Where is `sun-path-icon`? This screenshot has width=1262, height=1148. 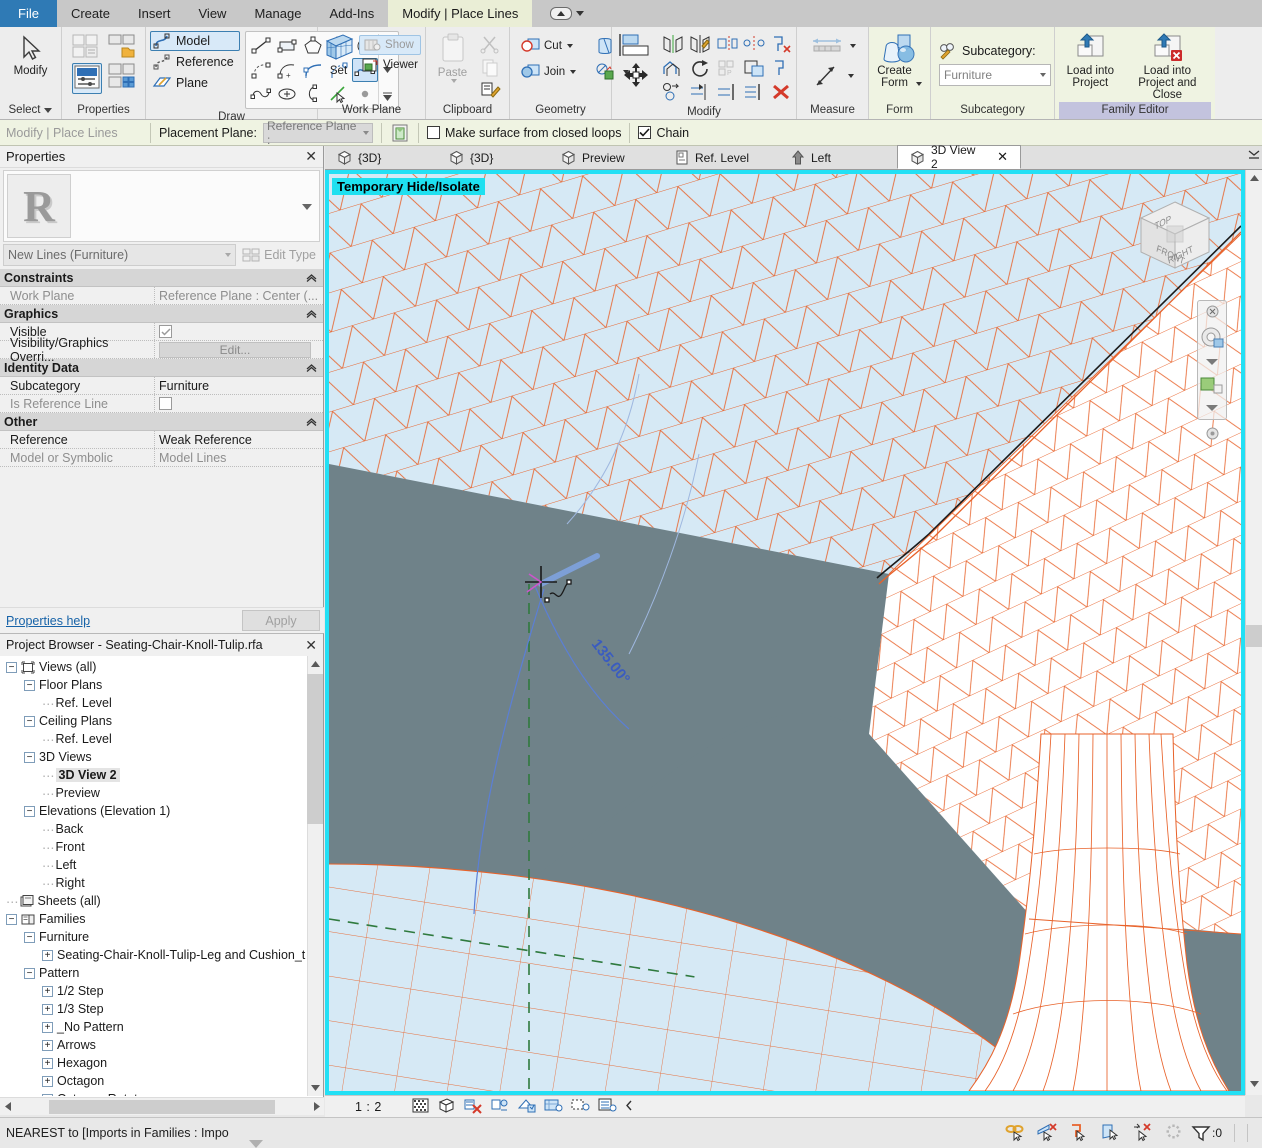 sun-path-icon is located at coordinates (472, 1106).